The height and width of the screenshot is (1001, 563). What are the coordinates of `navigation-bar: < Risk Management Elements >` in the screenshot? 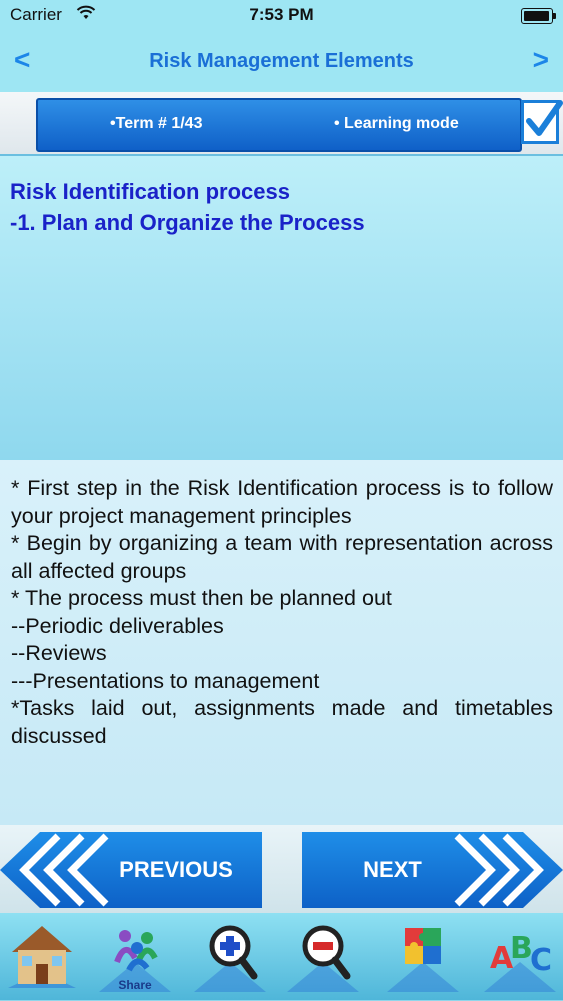 It's located at (281, 61).